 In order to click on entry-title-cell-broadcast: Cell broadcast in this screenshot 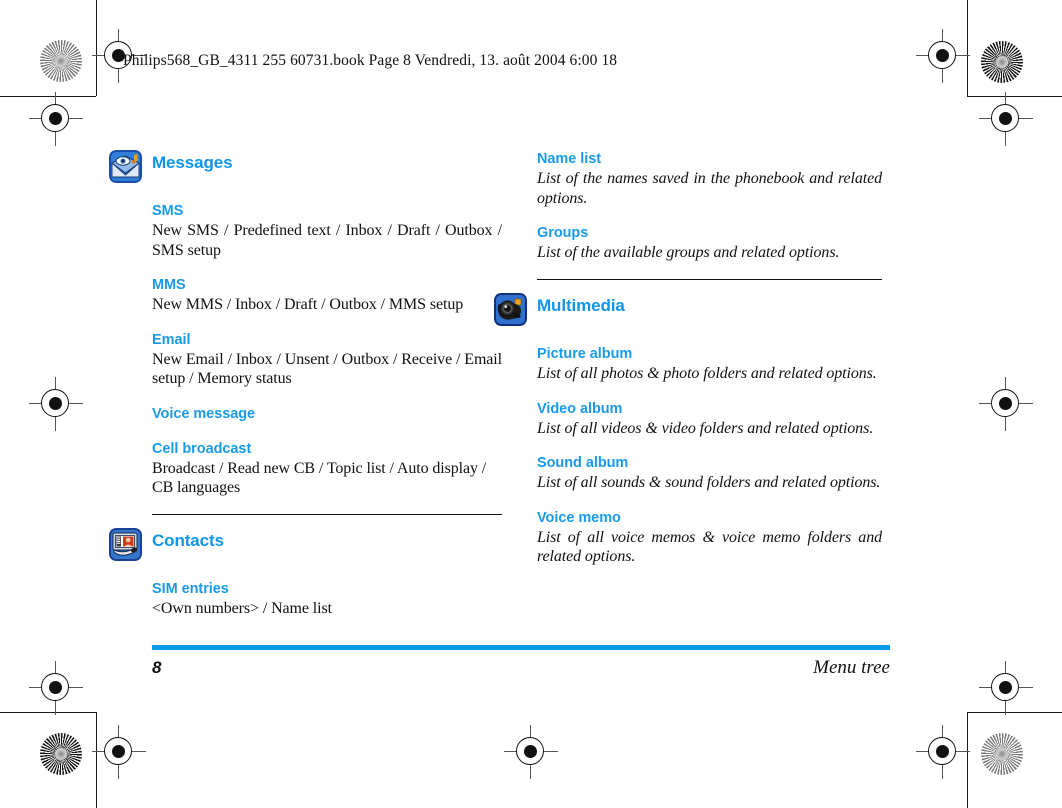, I will do `click(202, 448)`.